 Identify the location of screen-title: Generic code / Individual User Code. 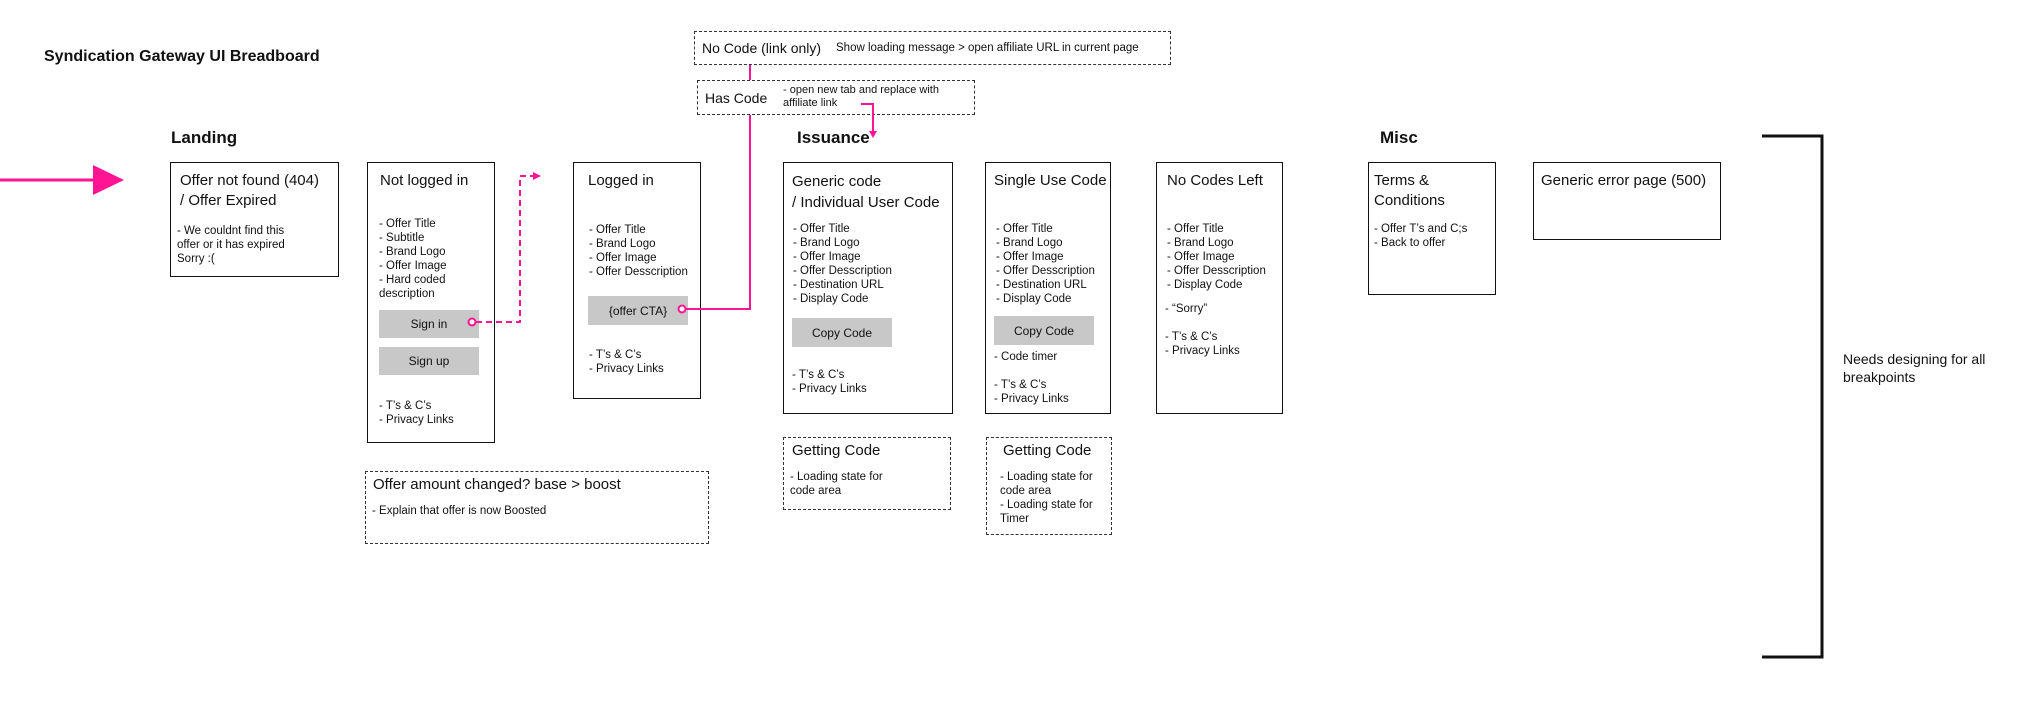
(866, 192).